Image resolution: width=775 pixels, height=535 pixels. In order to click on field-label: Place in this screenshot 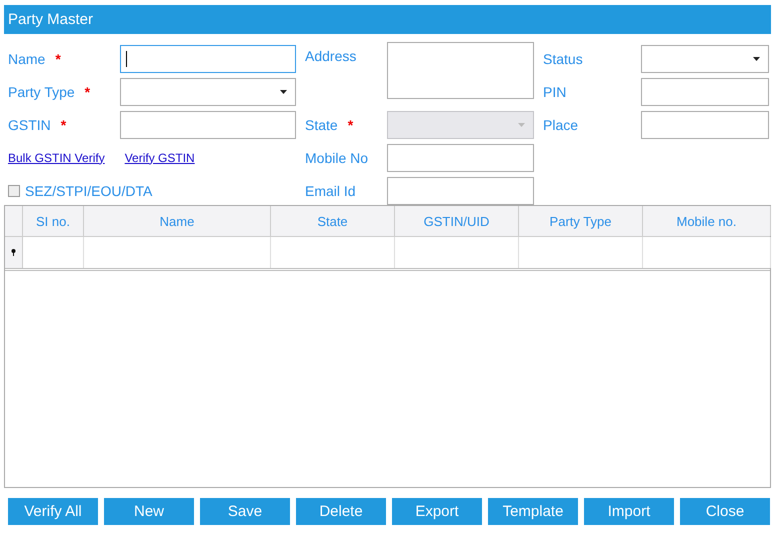, I will do `click(560, 124)`.